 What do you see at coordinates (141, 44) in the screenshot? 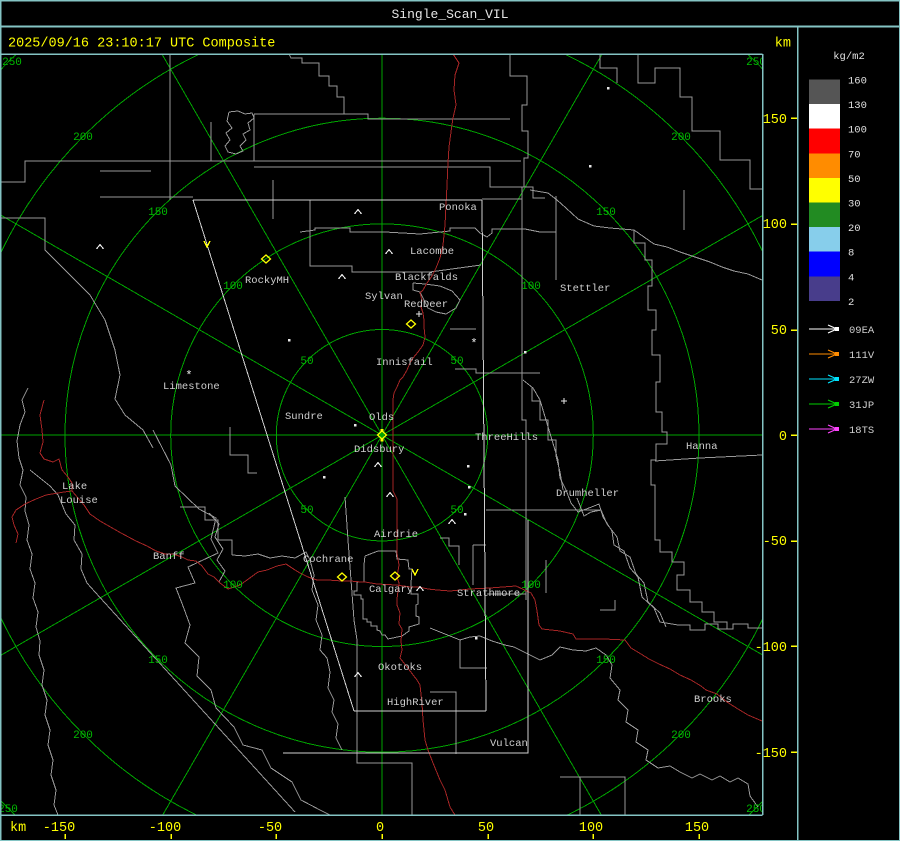
I see `svg-text:2025/09/16 23:10:17 UTC Compos: 2025/09/16 23:10:17 UTC Composite` at bounding box center [141, 44].